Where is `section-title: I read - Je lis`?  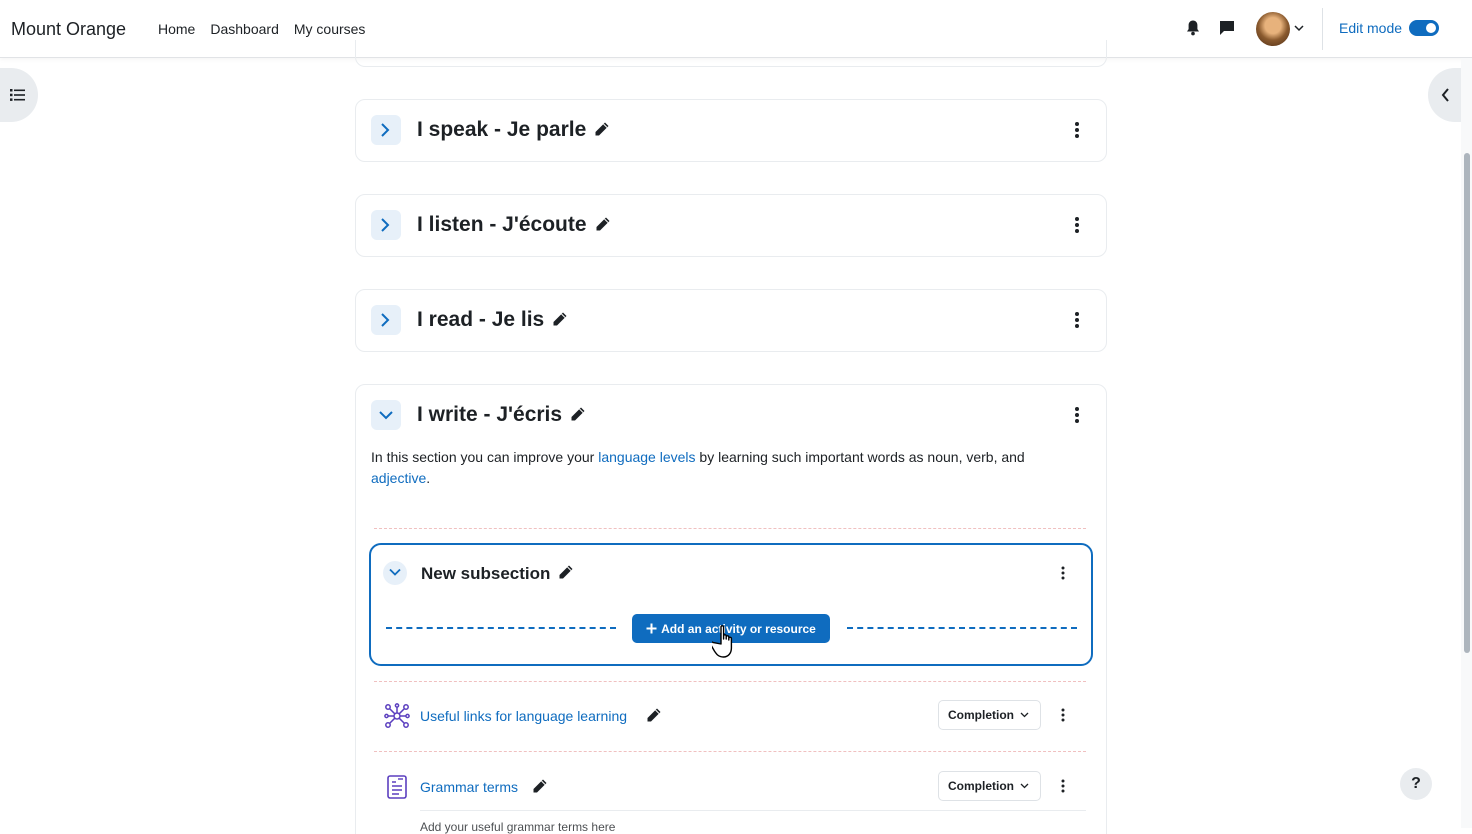 section-title: I read - Je lis is located at coordinates (492, 320).